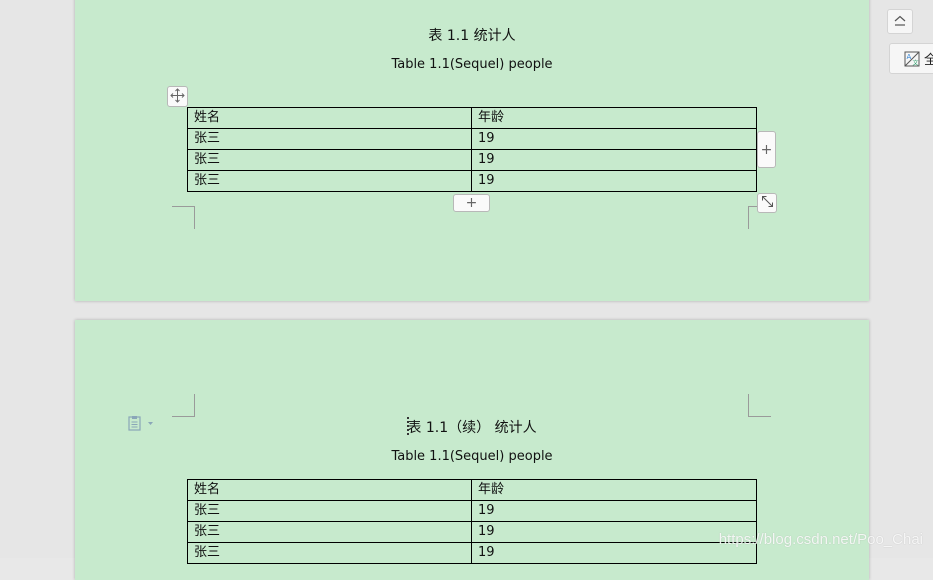  I want to click on watermark-text: https://blog.csdn.net/Poo_Chai, so click(820, 539).